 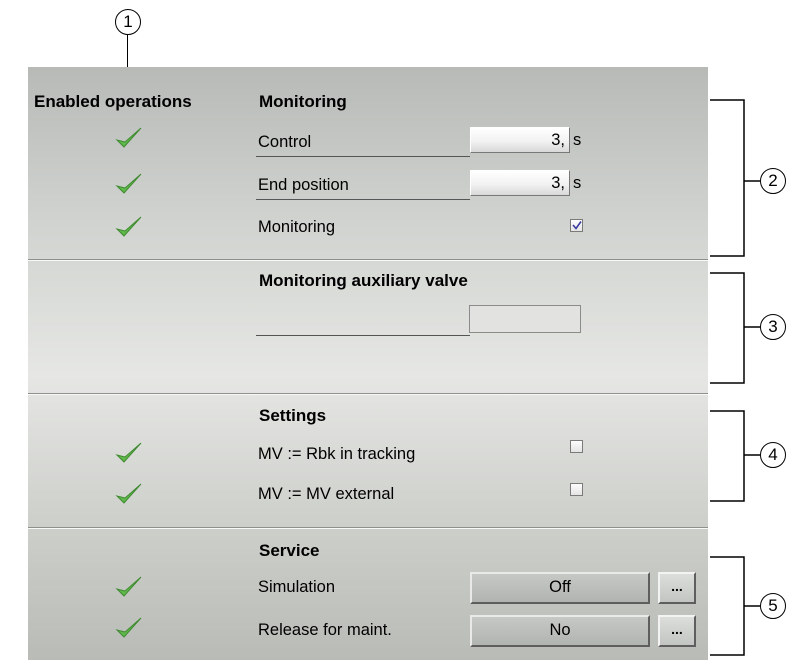 I want to click on callout-1: 1, so click(x=128, y=22).